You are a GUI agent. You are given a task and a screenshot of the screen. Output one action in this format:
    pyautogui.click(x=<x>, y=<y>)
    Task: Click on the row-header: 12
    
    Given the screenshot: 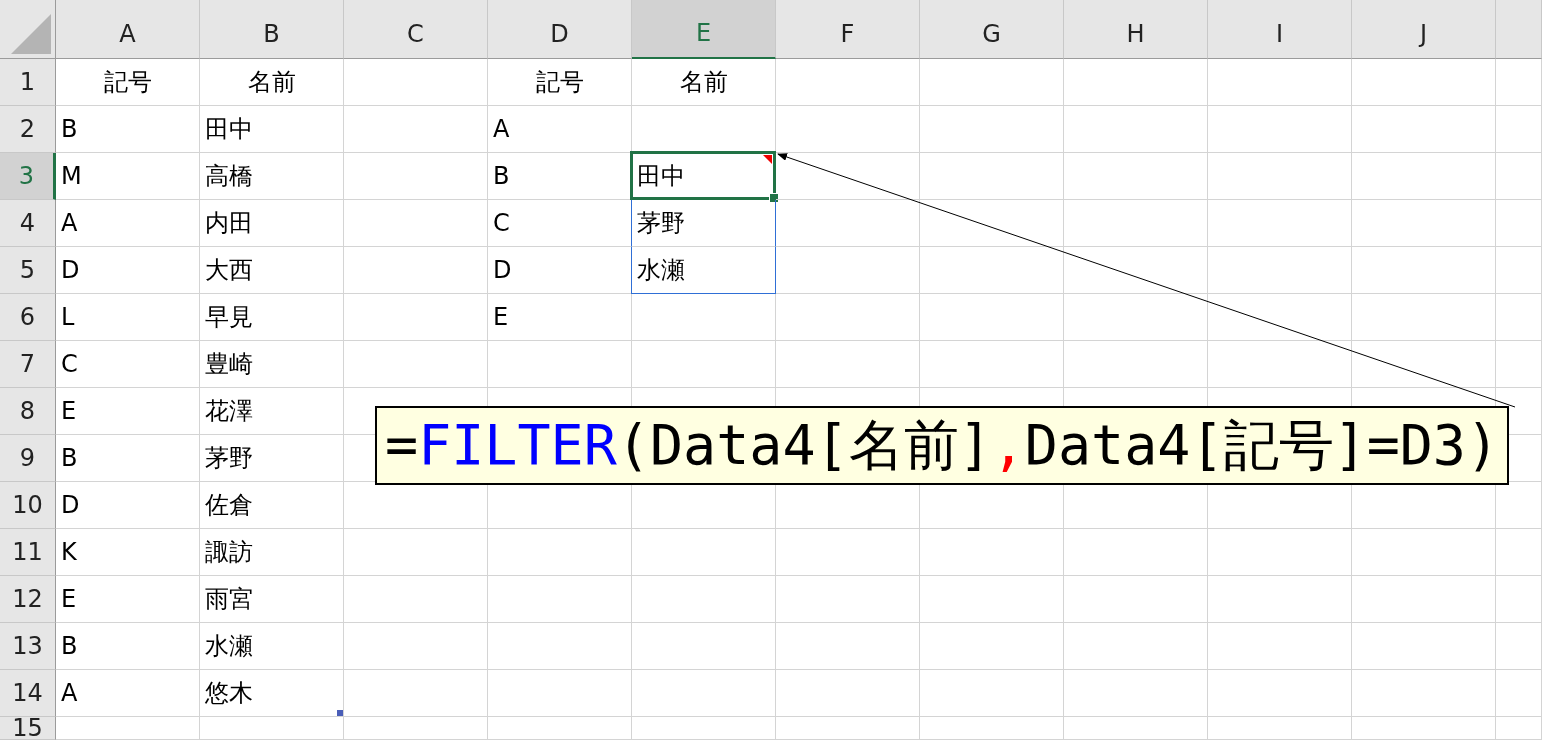 What is the action you would take?
    pyautogui.click(x=28, y=599)
    